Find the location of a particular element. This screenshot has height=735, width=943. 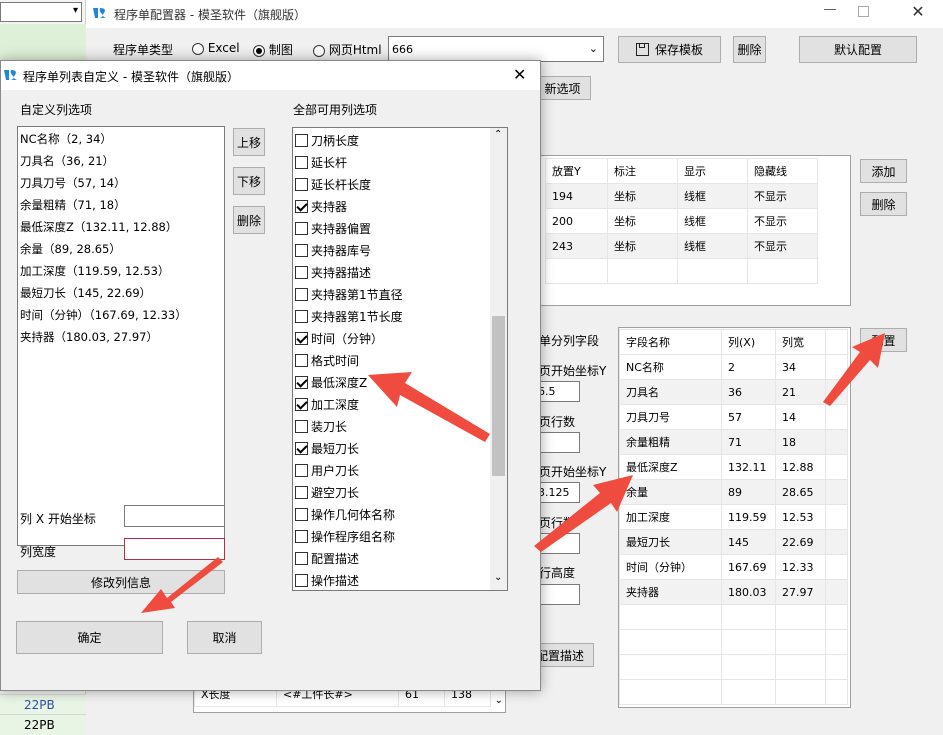

column-checkbox-item: 时间（分钟） is located at coordinates (391, 338).